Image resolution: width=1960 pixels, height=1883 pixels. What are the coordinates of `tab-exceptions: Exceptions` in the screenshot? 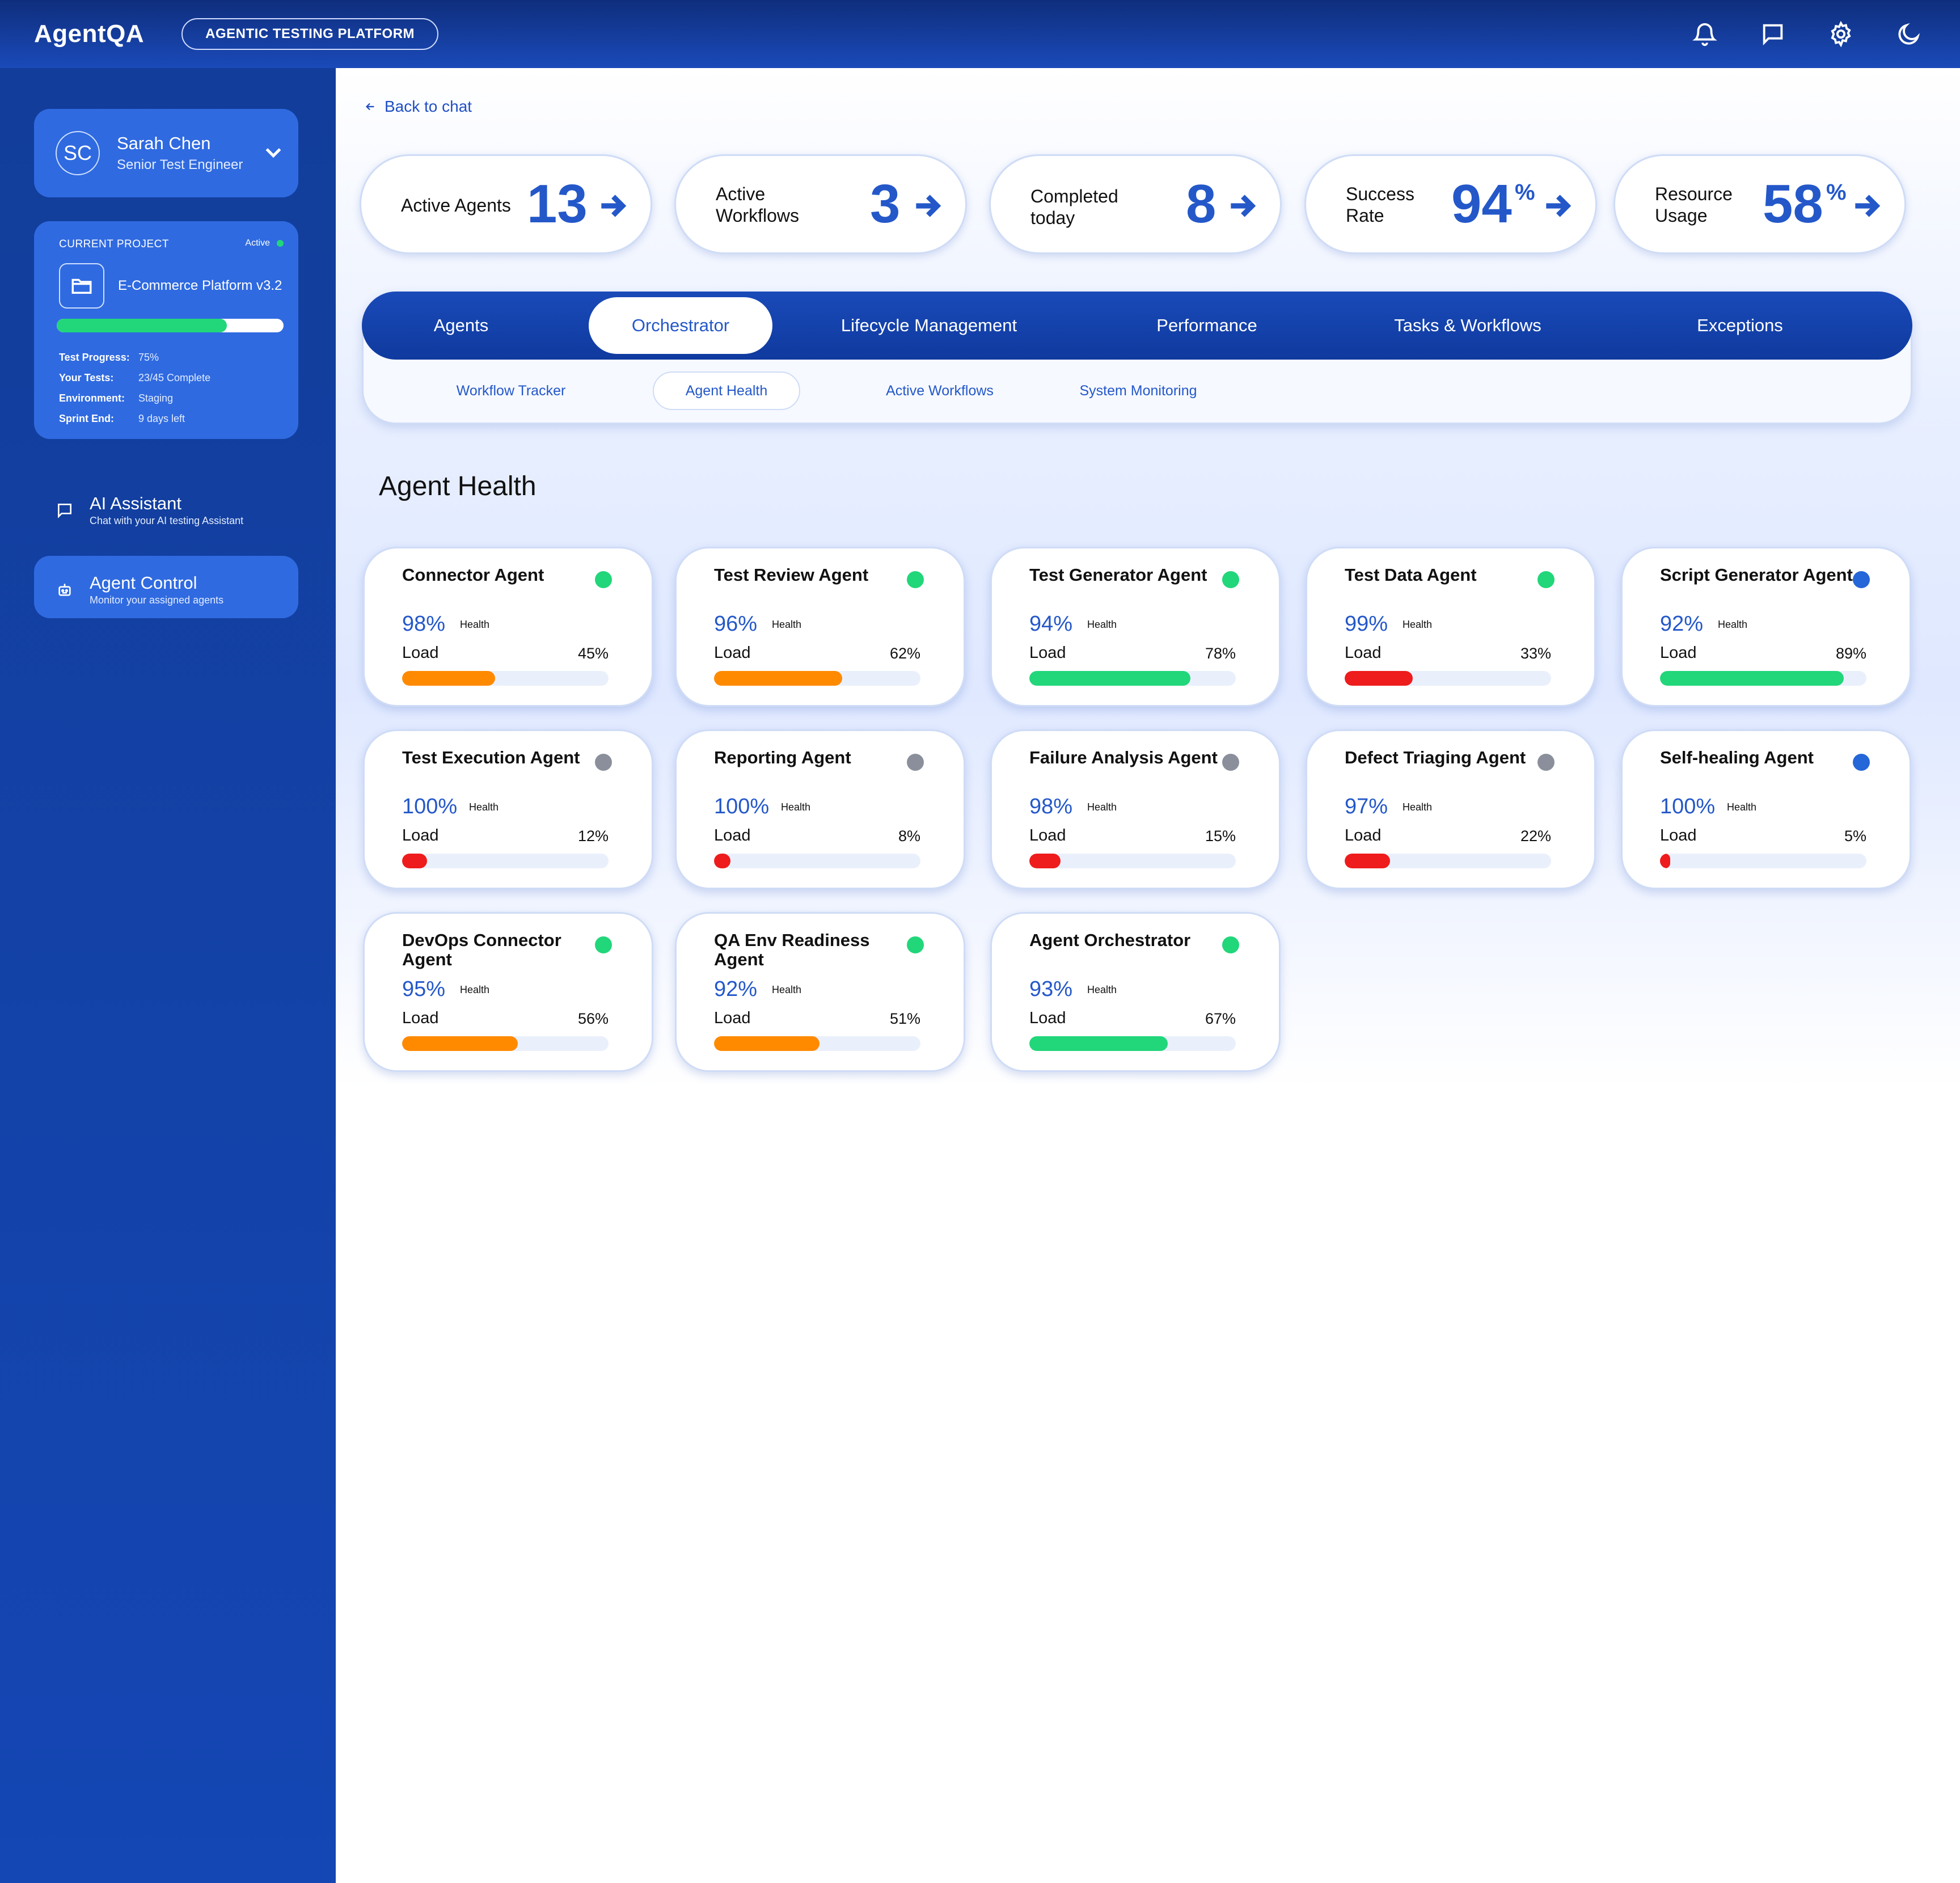 It's located at (1740, 326).